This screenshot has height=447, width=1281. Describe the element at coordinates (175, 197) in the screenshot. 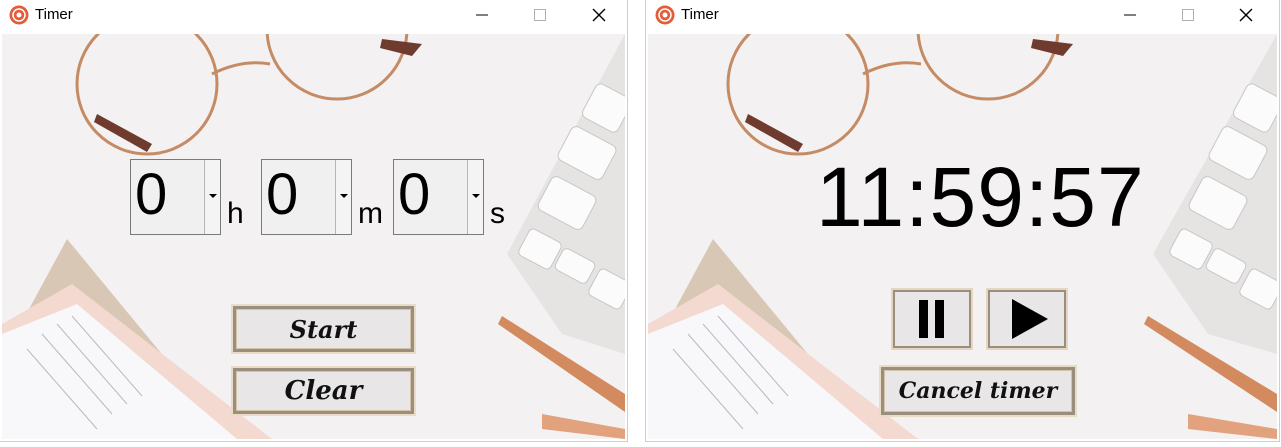

I see `hours-spinbox: 0` at that location.